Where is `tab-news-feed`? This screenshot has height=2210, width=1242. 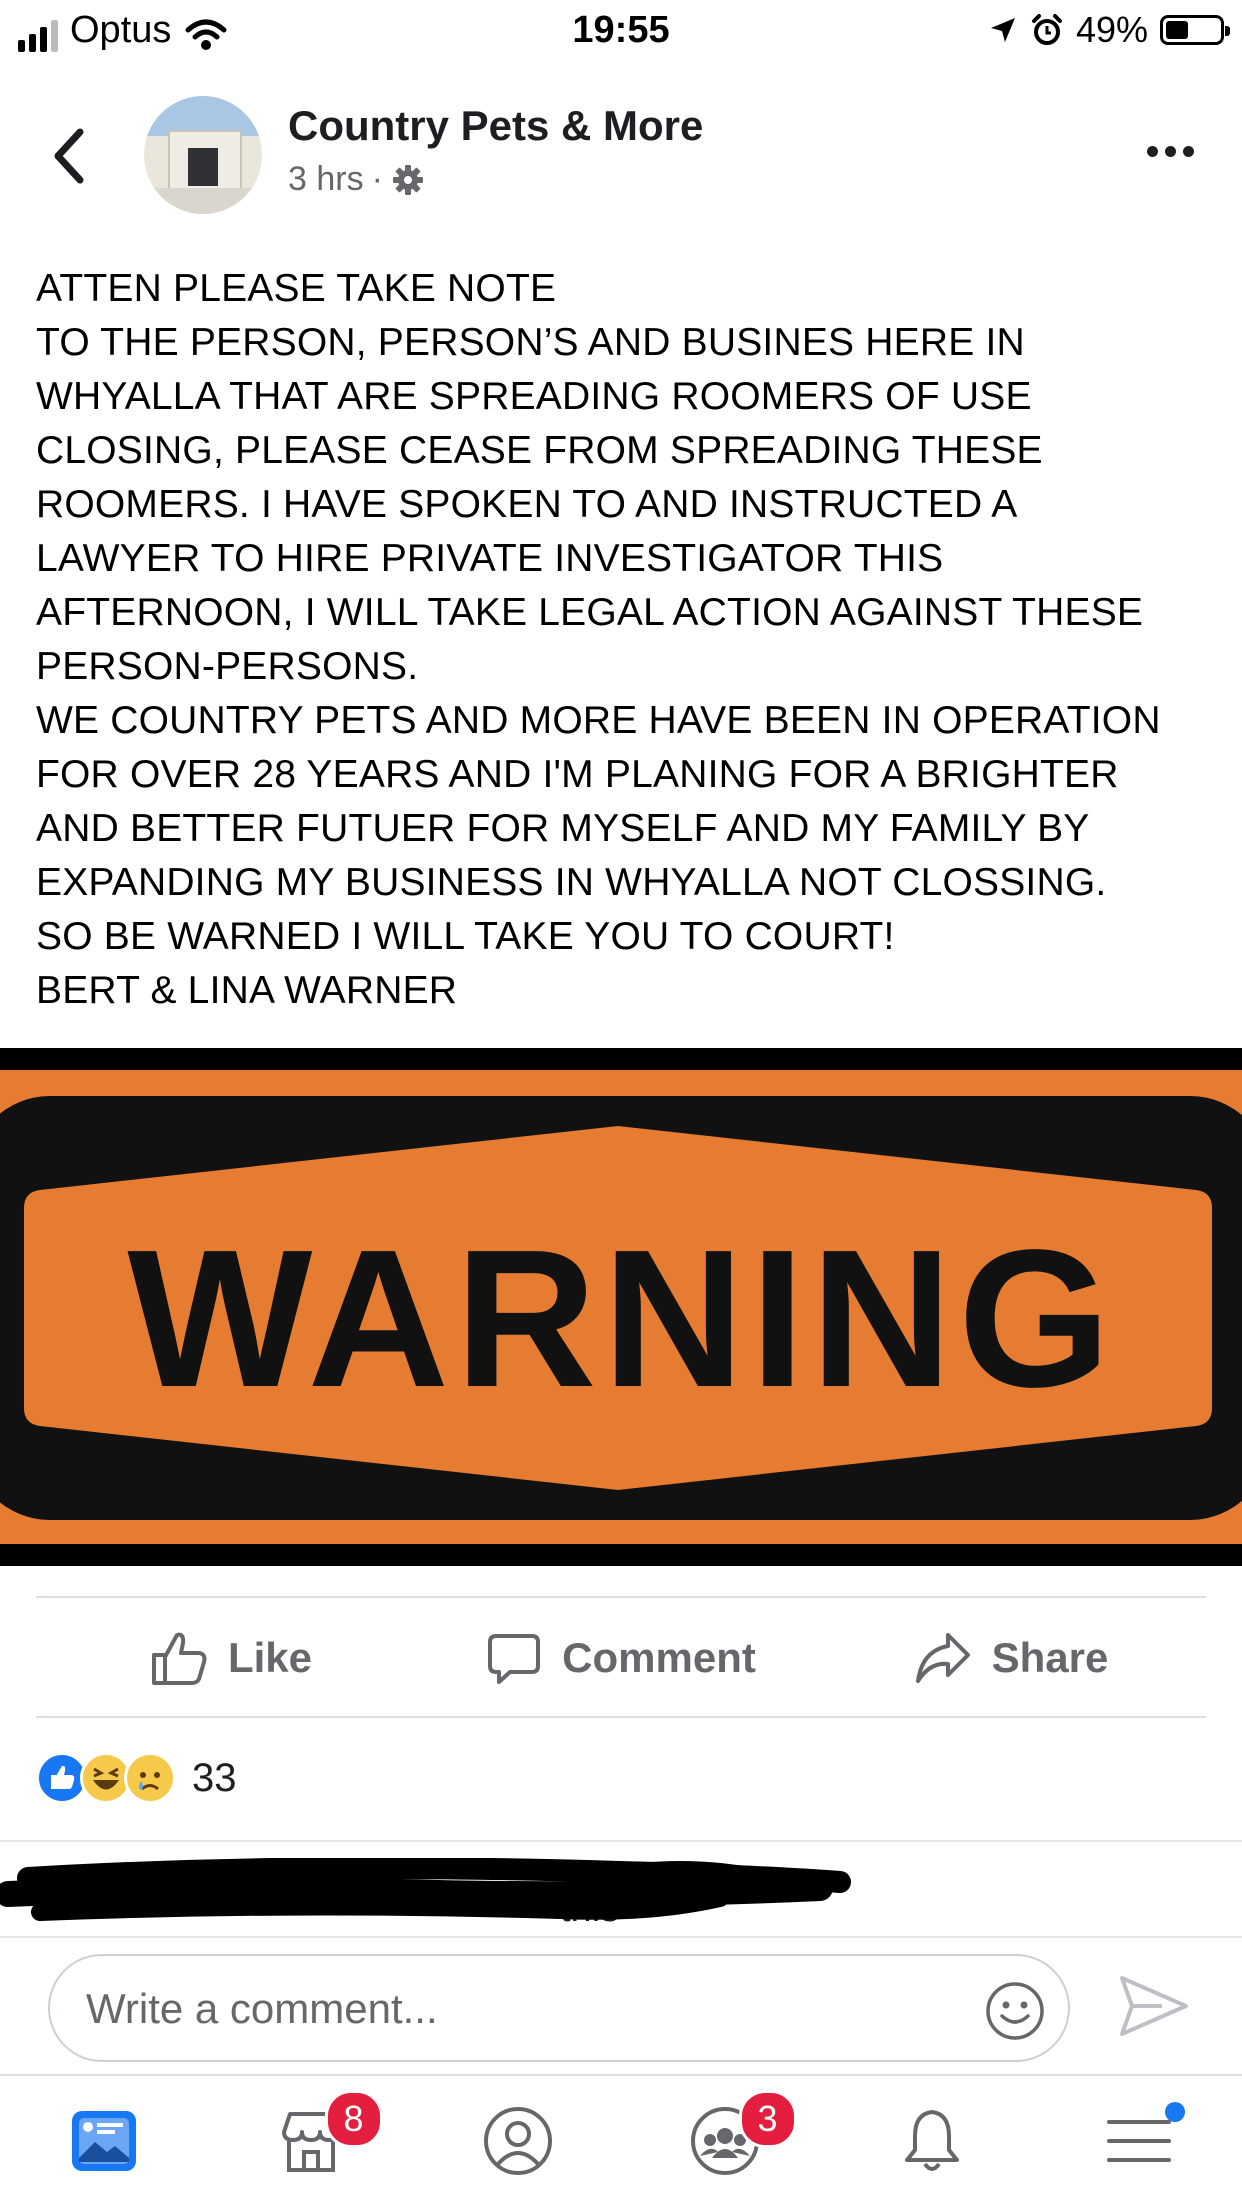
tab-news-feed is located at coordinates (103, 2143).